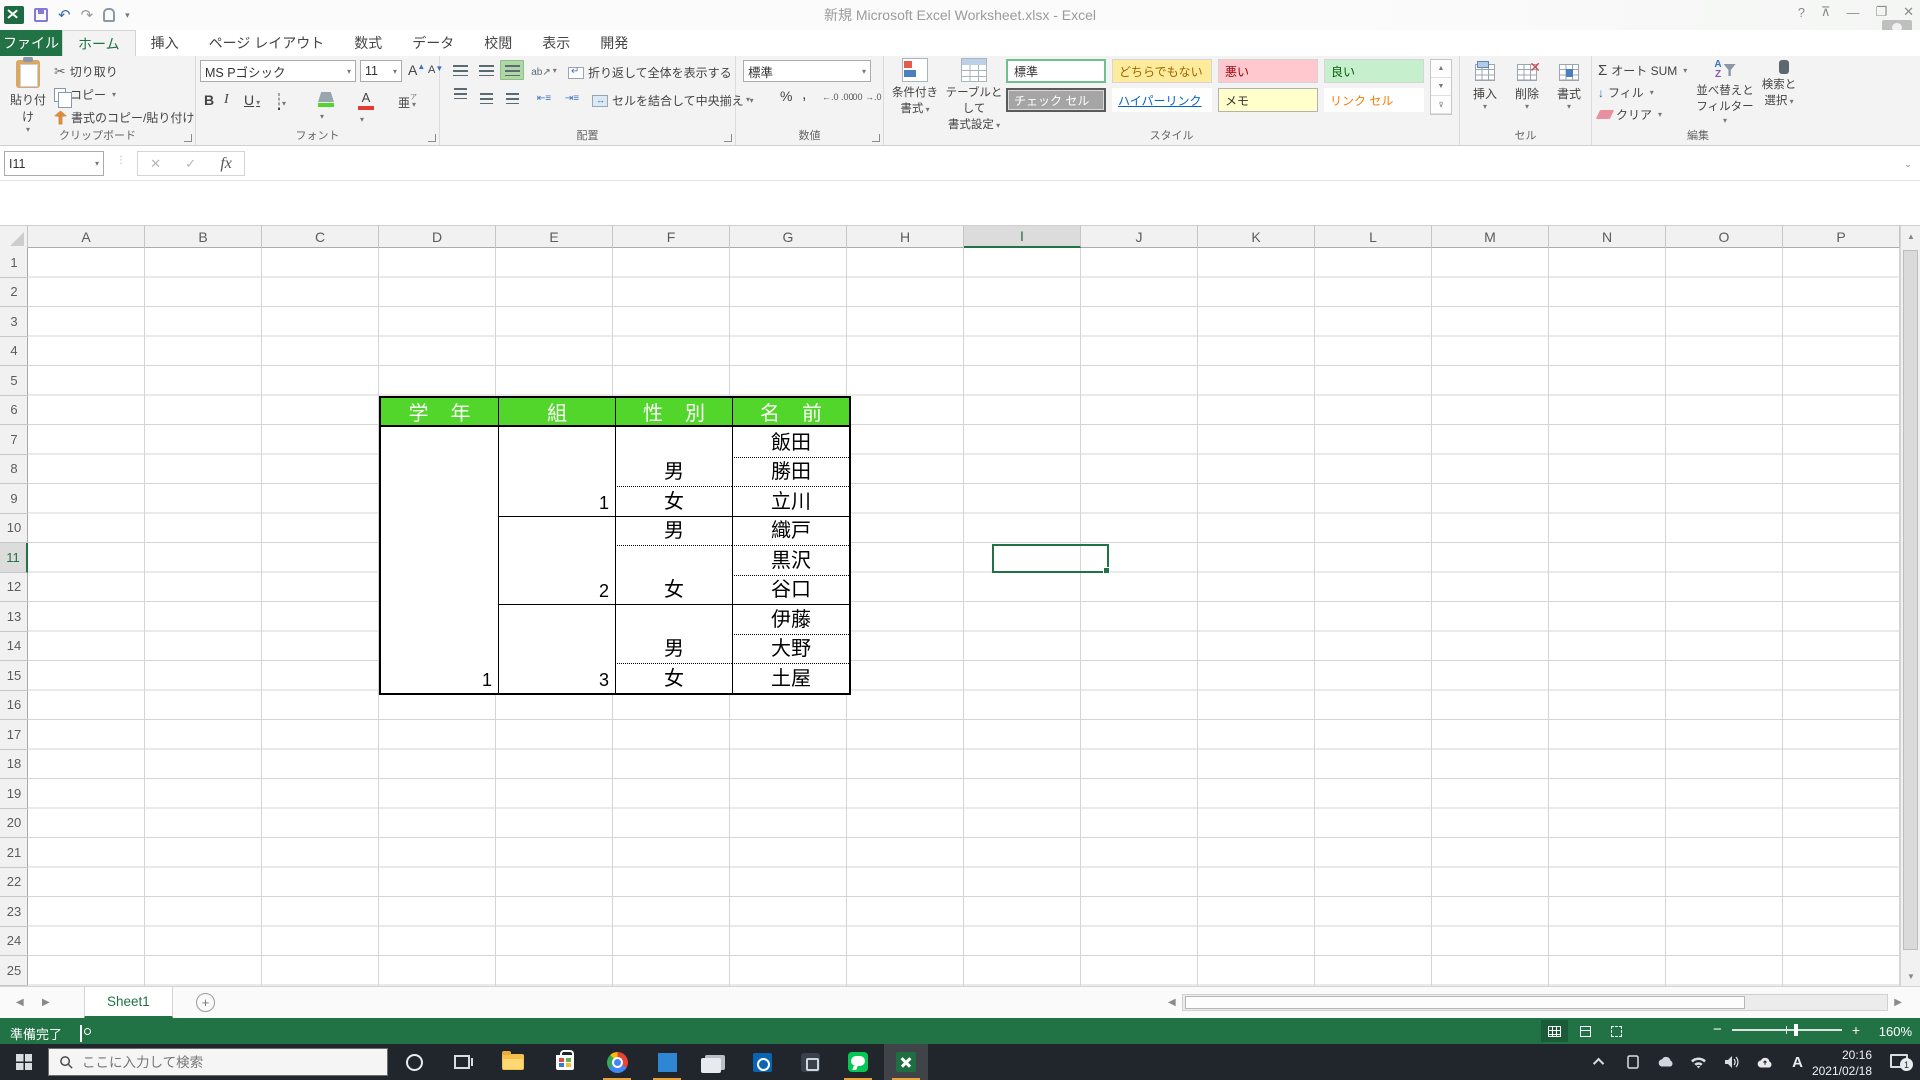  What do you see at coordinates (1632, 1062) in the screenshot?
I see `tablet-icon` at bounding box center [1632, 1062].